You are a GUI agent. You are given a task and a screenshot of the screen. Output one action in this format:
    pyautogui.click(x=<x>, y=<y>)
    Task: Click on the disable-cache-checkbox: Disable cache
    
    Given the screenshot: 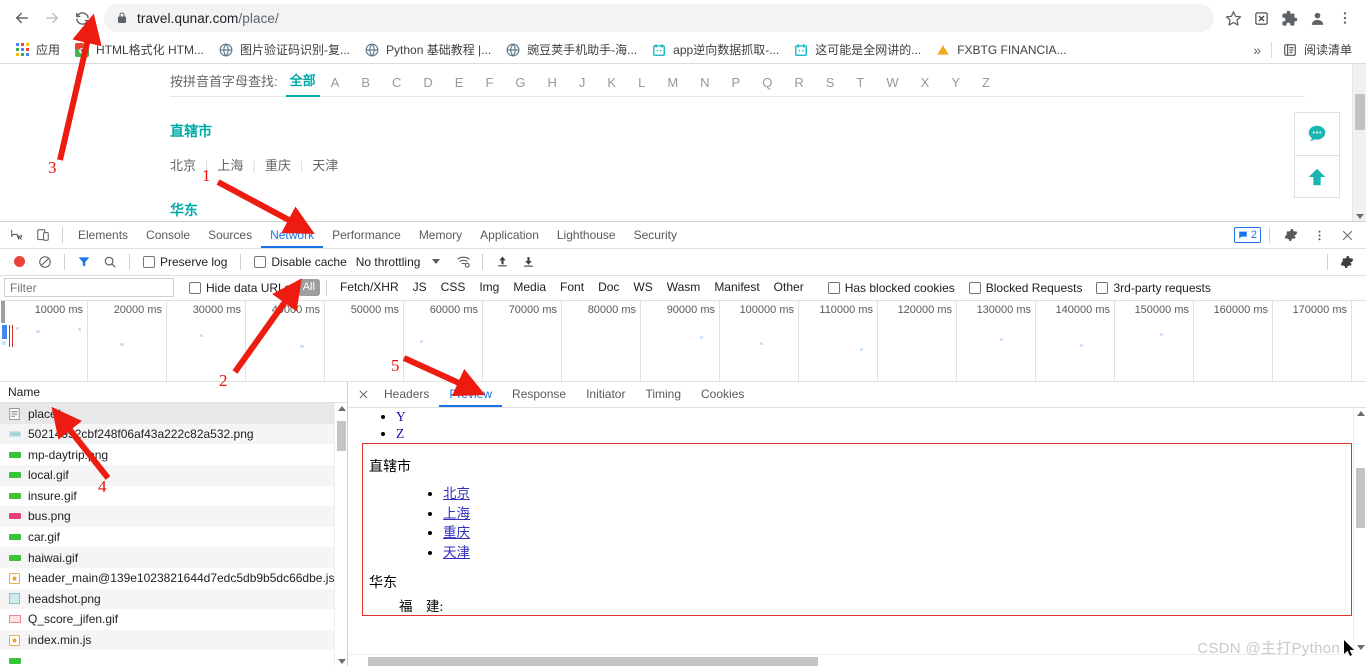 What is the action you would take?
    pyautogui.click(x=300, y=262)
    